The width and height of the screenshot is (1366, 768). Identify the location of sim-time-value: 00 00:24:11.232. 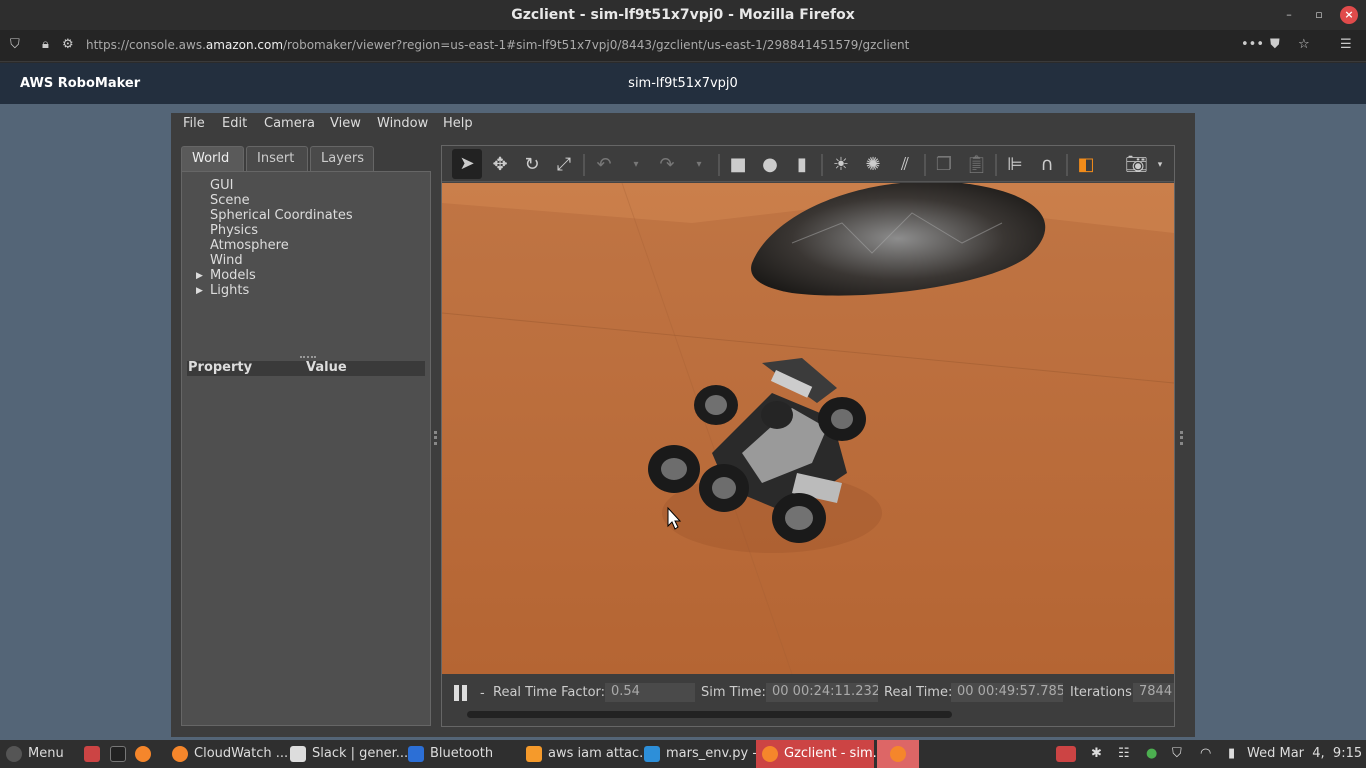
(822, 692).